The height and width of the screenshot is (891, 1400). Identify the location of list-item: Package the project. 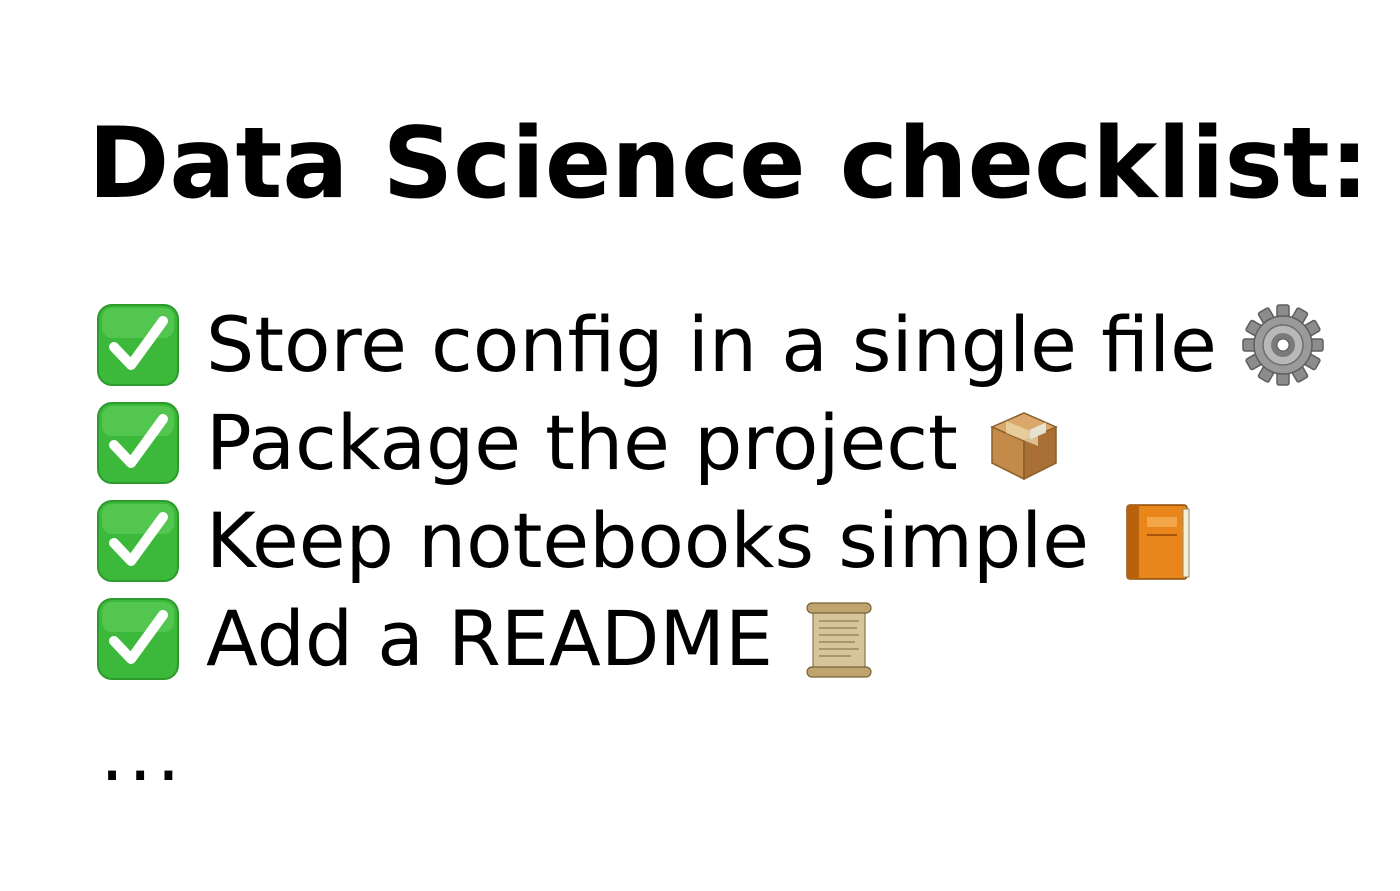
(710, 443).